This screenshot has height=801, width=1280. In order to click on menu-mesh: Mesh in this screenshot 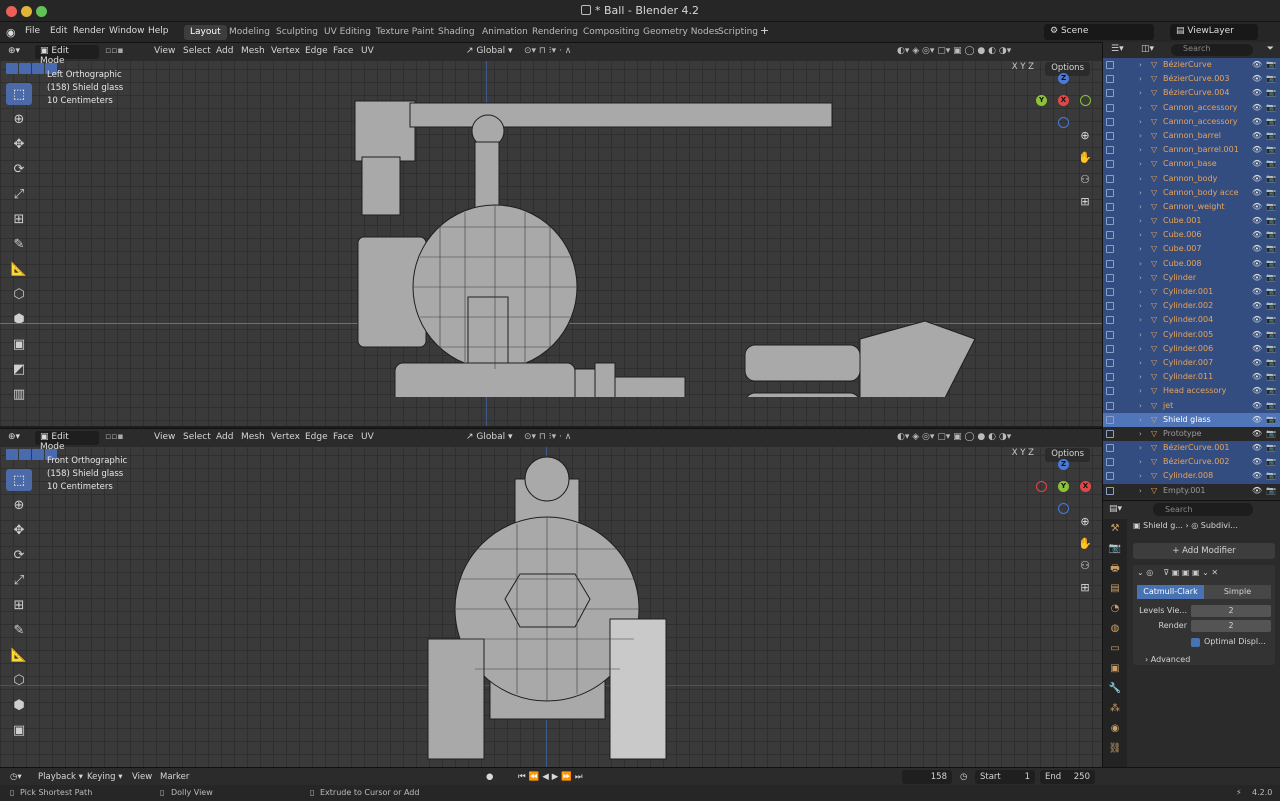, I will do `click(253, 51)`.